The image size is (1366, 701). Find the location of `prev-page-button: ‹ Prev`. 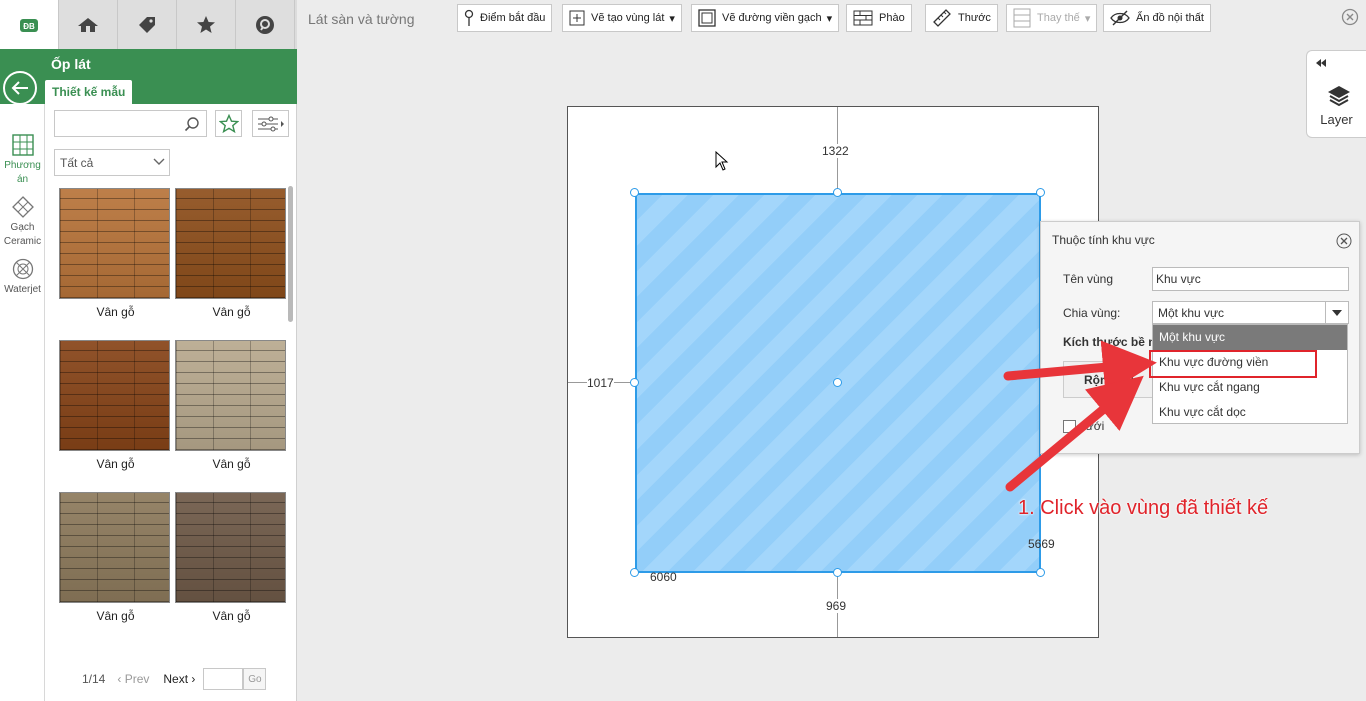

prev-page-button: ‹ Prev is located at coordinates (133, 679).